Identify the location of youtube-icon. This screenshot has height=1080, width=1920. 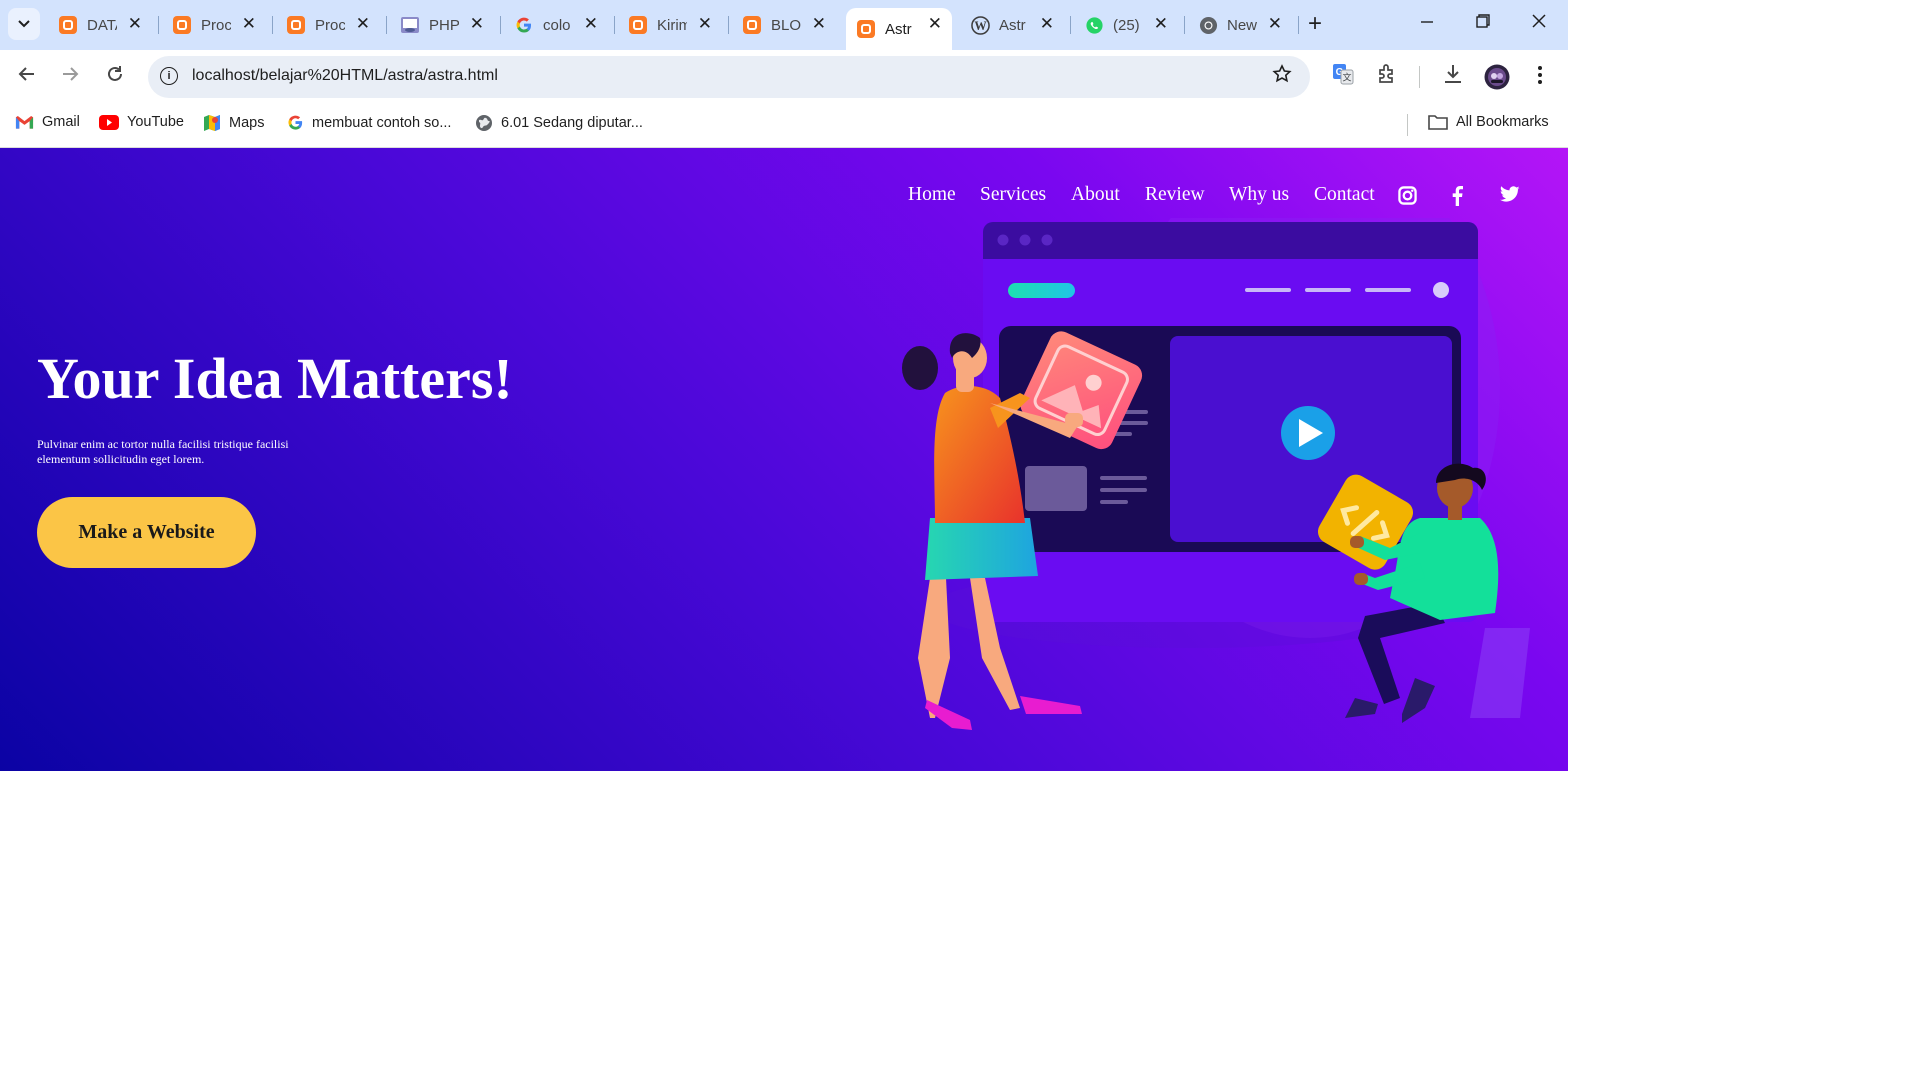
(109, 122).